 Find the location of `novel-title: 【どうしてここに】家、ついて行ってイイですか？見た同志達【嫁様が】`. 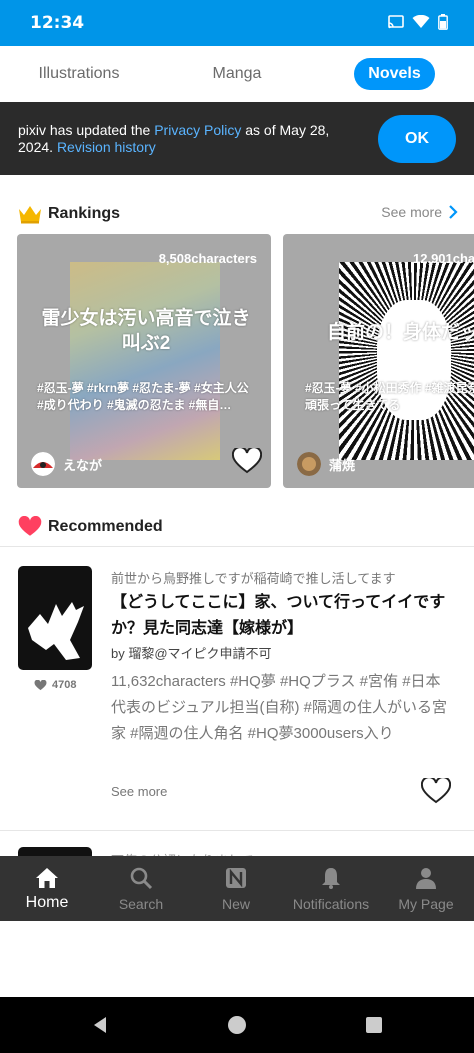

novel-title: 【どうしてここに】家、ついて行ってイイですか？見た同志達【嫁様が】 is located at coordinates (286, 616).